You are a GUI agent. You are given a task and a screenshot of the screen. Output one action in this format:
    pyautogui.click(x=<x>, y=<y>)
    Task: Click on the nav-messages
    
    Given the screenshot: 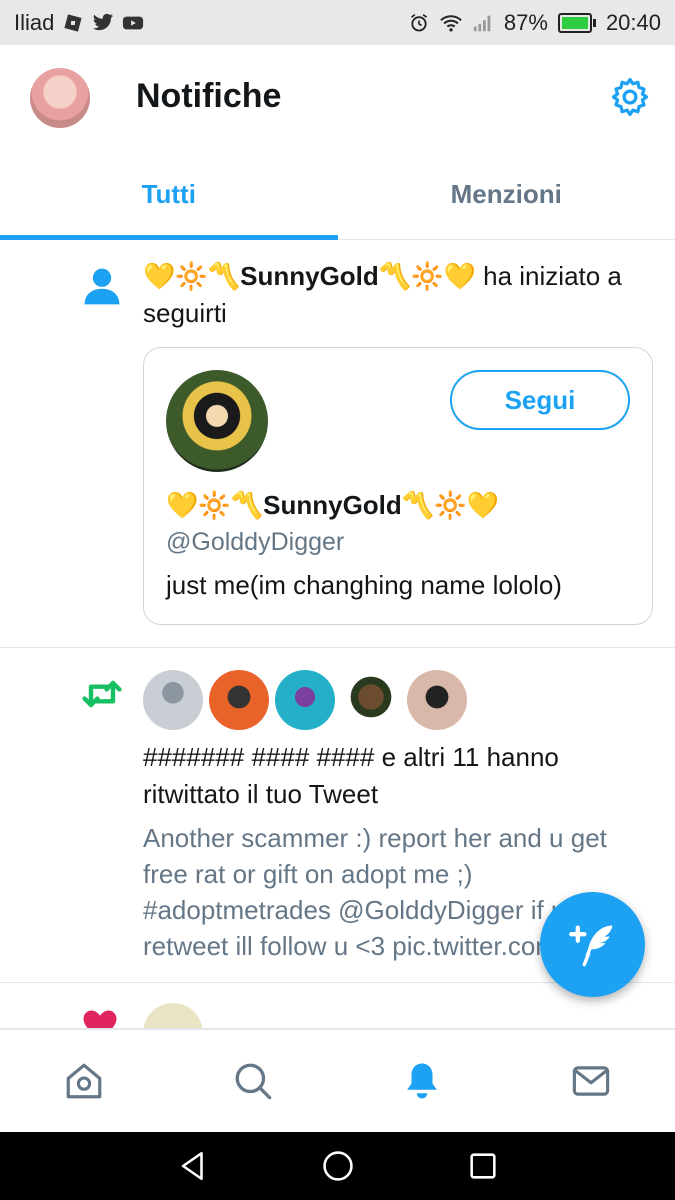 What is the action you would take?
    pyautogui.click(x=590, y=1081)
    